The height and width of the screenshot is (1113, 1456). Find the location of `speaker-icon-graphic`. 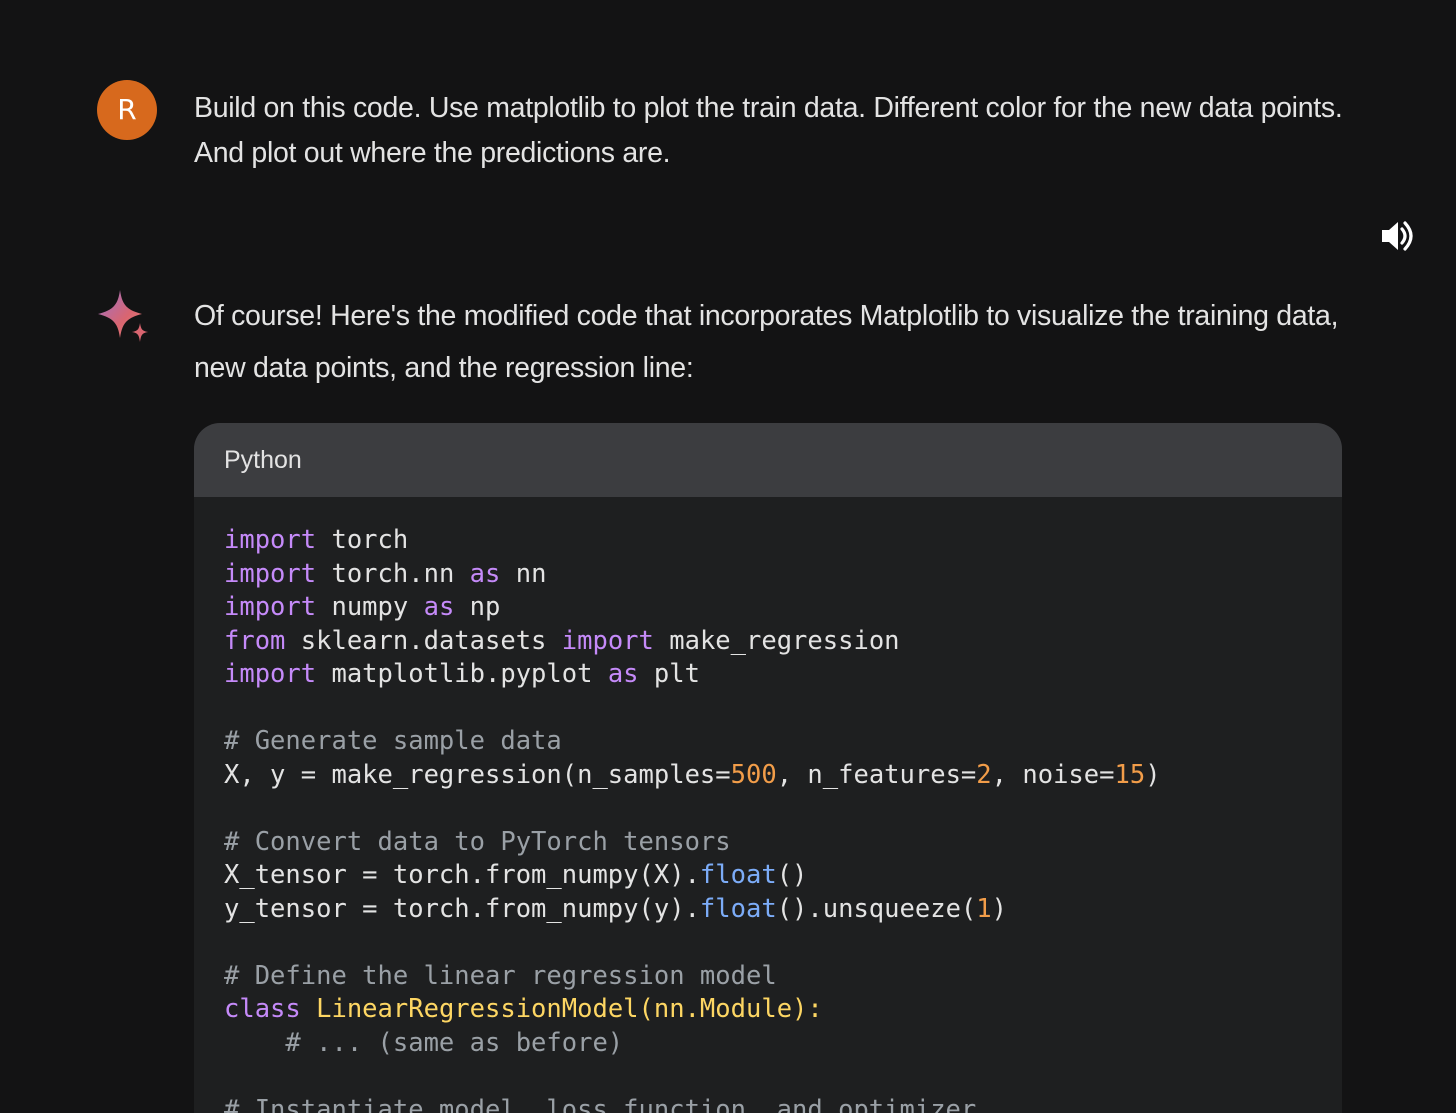

speaker-icon-graphic is located at coordinates (1397, 236).